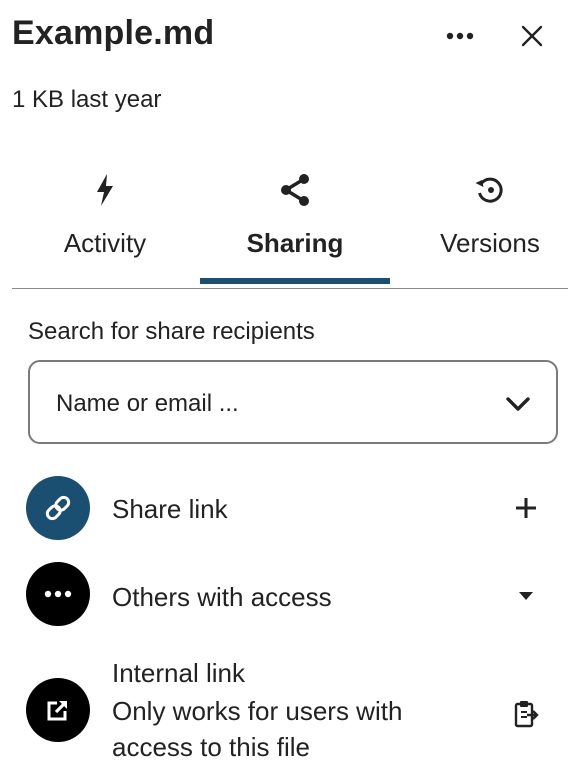  What do you see at coordinates (105, 190) in the screenshot?
I see `lightning-icon` at bounding box center [105, 190].